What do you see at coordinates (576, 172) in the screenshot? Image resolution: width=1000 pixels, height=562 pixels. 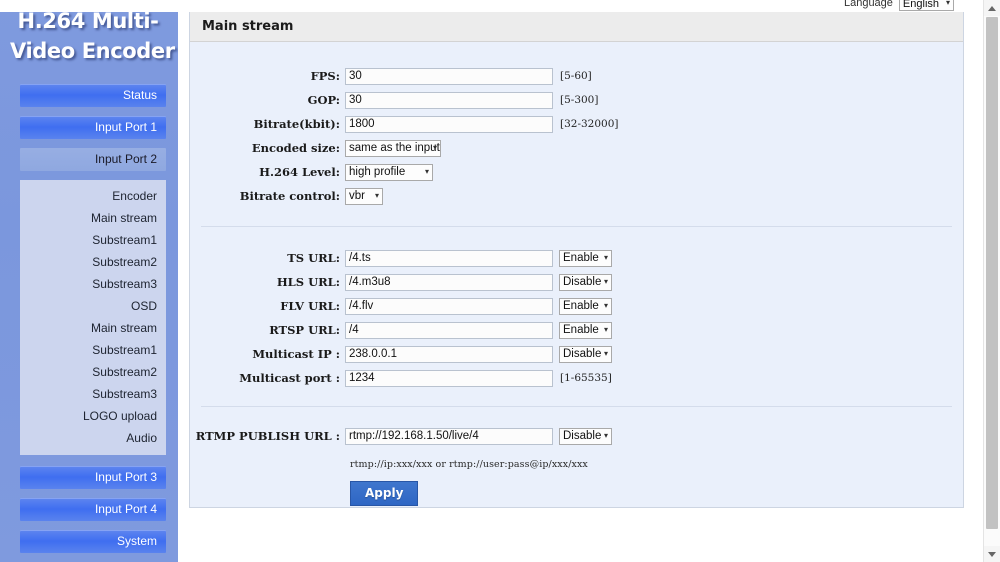 I see `h264-level-row: H.264 Level: high profile ▾` at bounding box center [576, 172].